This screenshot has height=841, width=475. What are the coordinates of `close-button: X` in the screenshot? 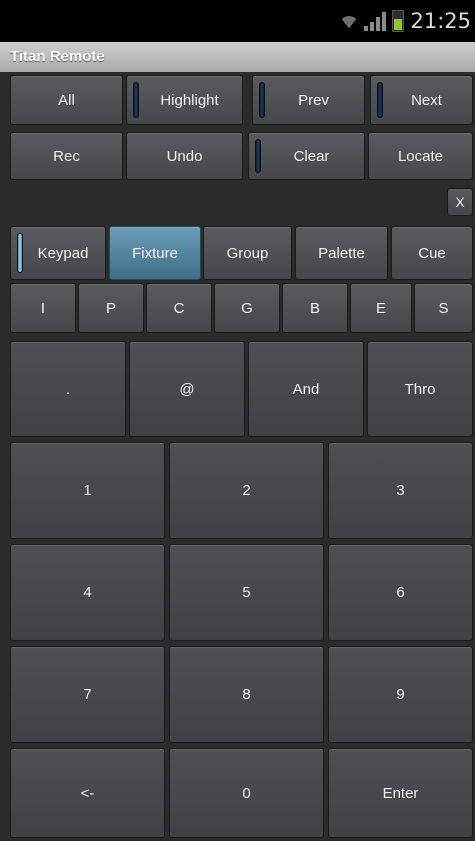 It's located at (460, 202).